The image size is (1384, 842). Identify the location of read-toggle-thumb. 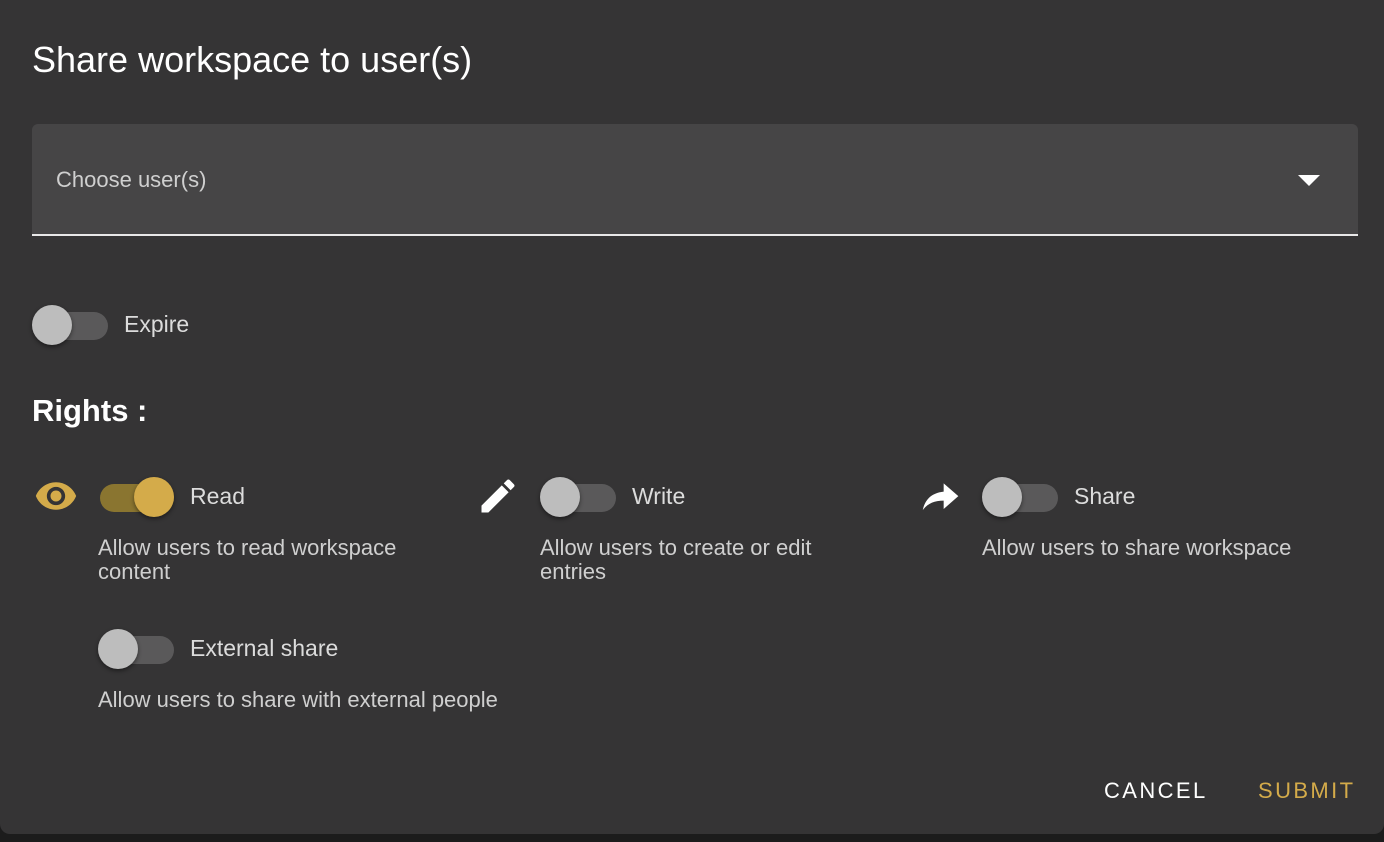
(154, 497).